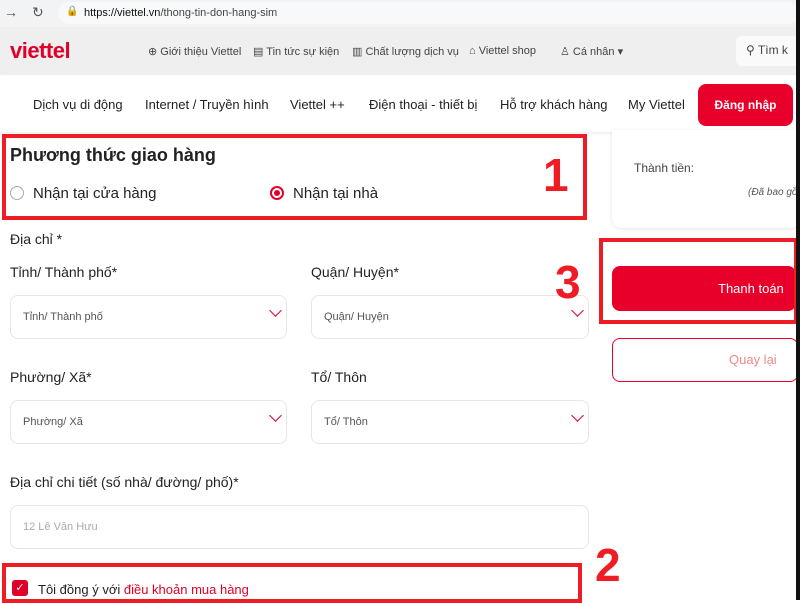 The image size is (800, 603). Describe the element at coordinates (63, 317) in the screenshot. I see `province-placeholder: Tỉnh/ Thành phố` at that location.